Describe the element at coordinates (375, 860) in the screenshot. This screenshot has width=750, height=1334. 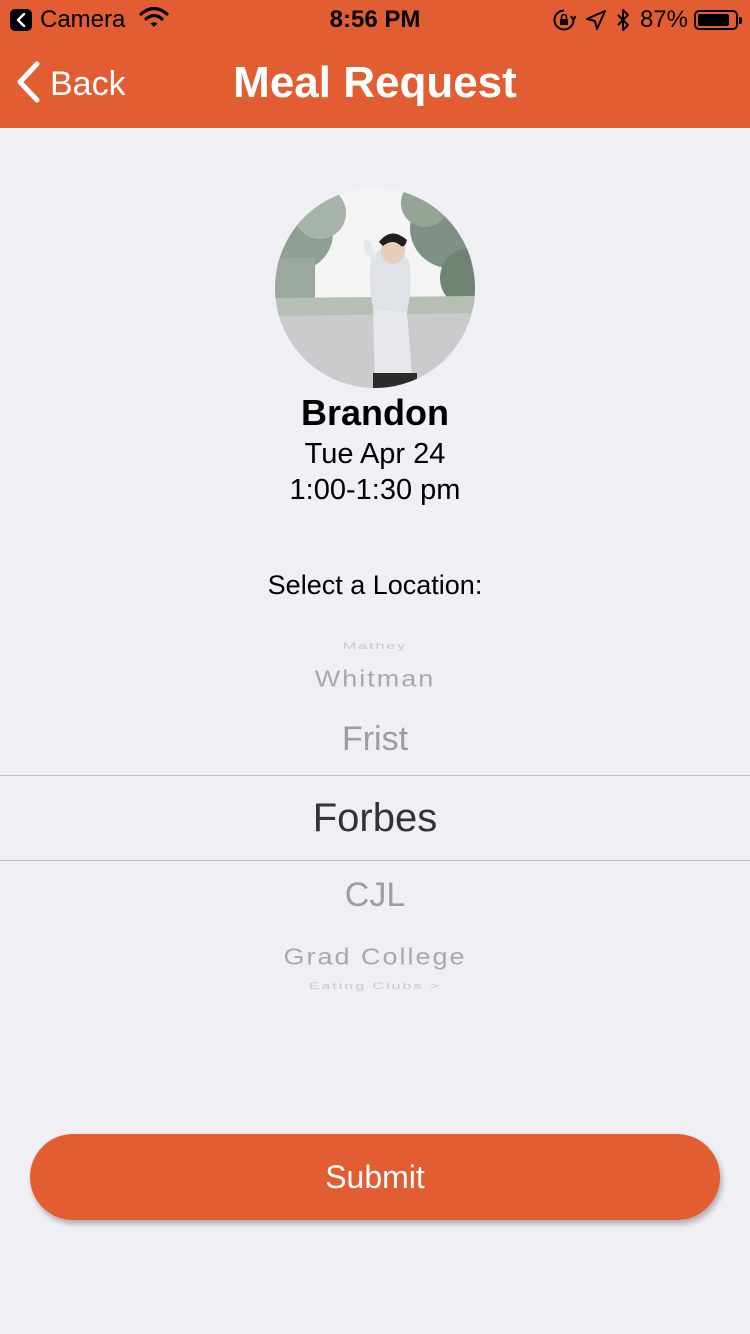
I see `picker-selection-bottom-line` at that location.